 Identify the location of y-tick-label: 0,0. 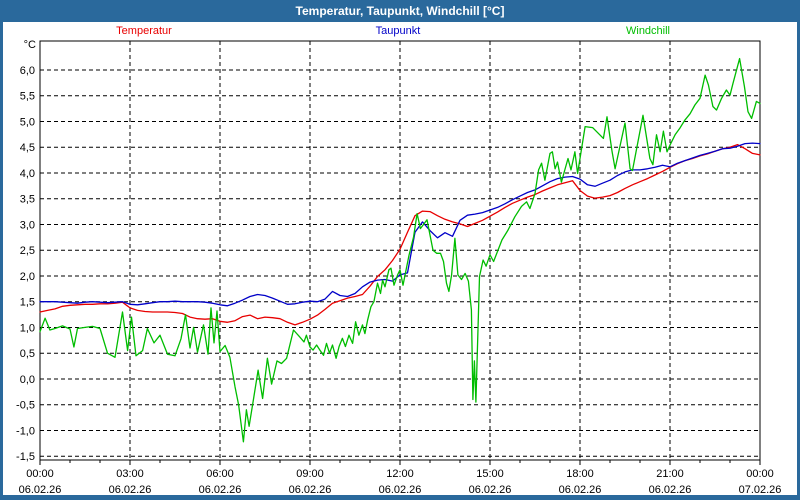
(27, 380).